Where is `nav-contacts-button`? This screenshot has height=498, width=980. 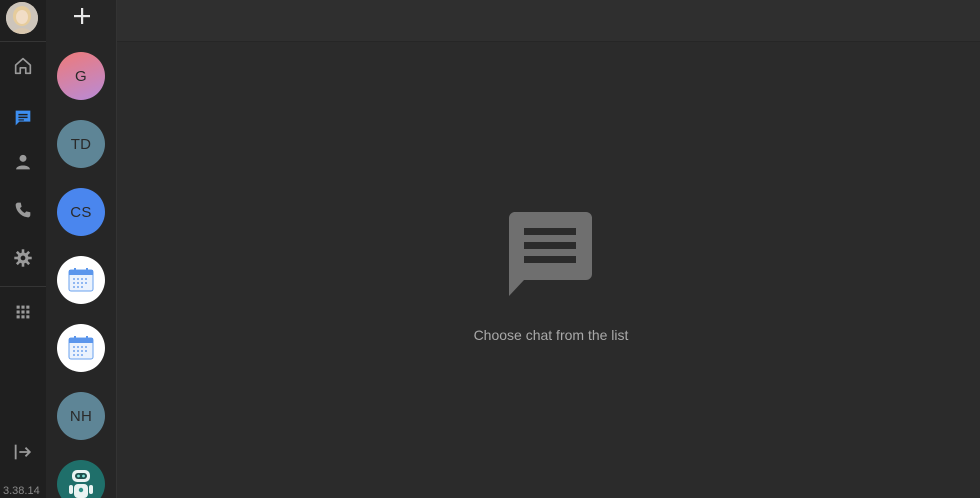 nav-contacts-button is located at coordinates (23, 162).